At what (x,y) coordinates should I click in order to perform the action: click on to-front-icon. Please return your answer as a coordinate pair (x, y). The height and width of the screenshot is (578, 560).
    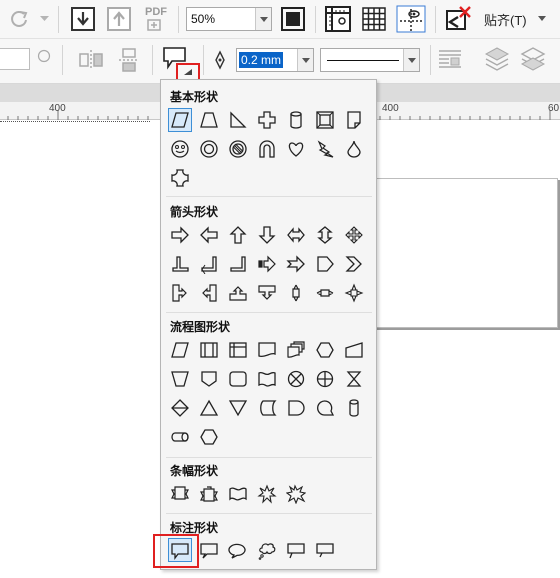
    Looking at the image, I should click on (497, 60).